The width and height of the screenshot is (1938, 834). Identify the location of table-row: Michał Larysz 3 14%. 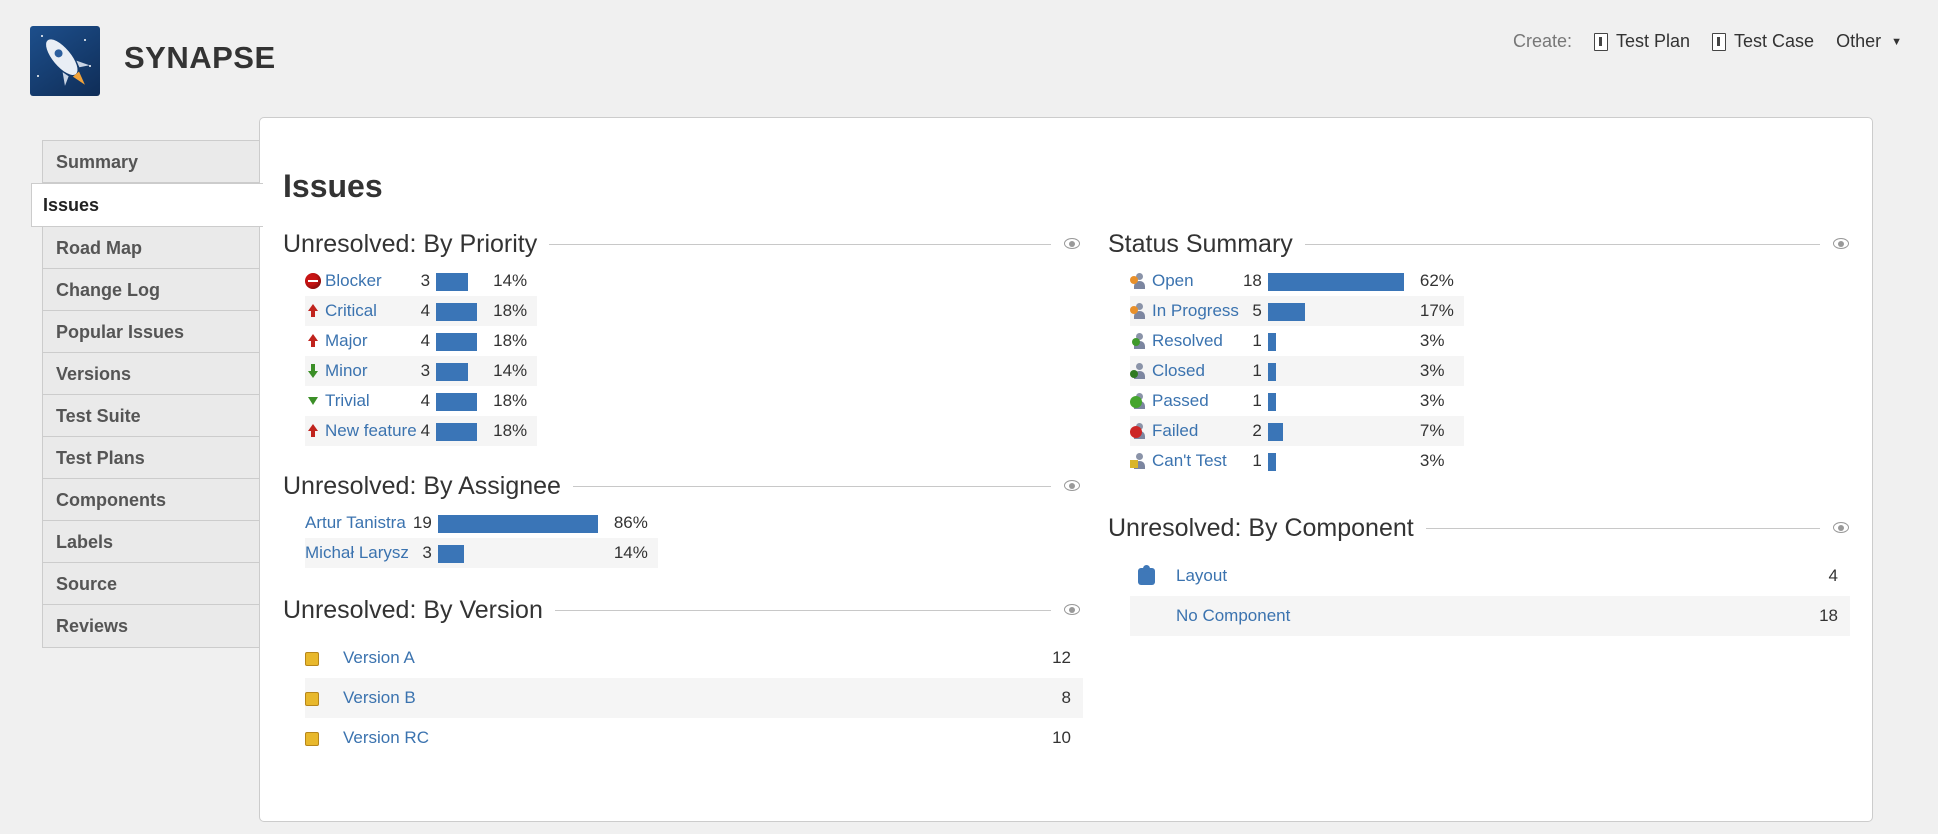
(481, 553).